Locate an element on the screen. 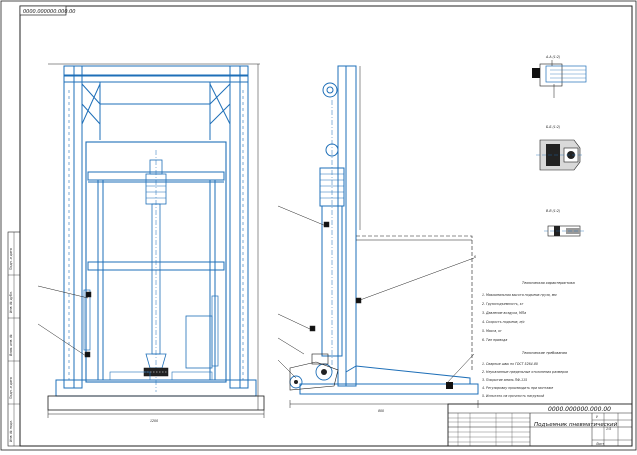  specs-item: 1. Максимальная высота подъема груза, мм is located at coordinates (519, 295).